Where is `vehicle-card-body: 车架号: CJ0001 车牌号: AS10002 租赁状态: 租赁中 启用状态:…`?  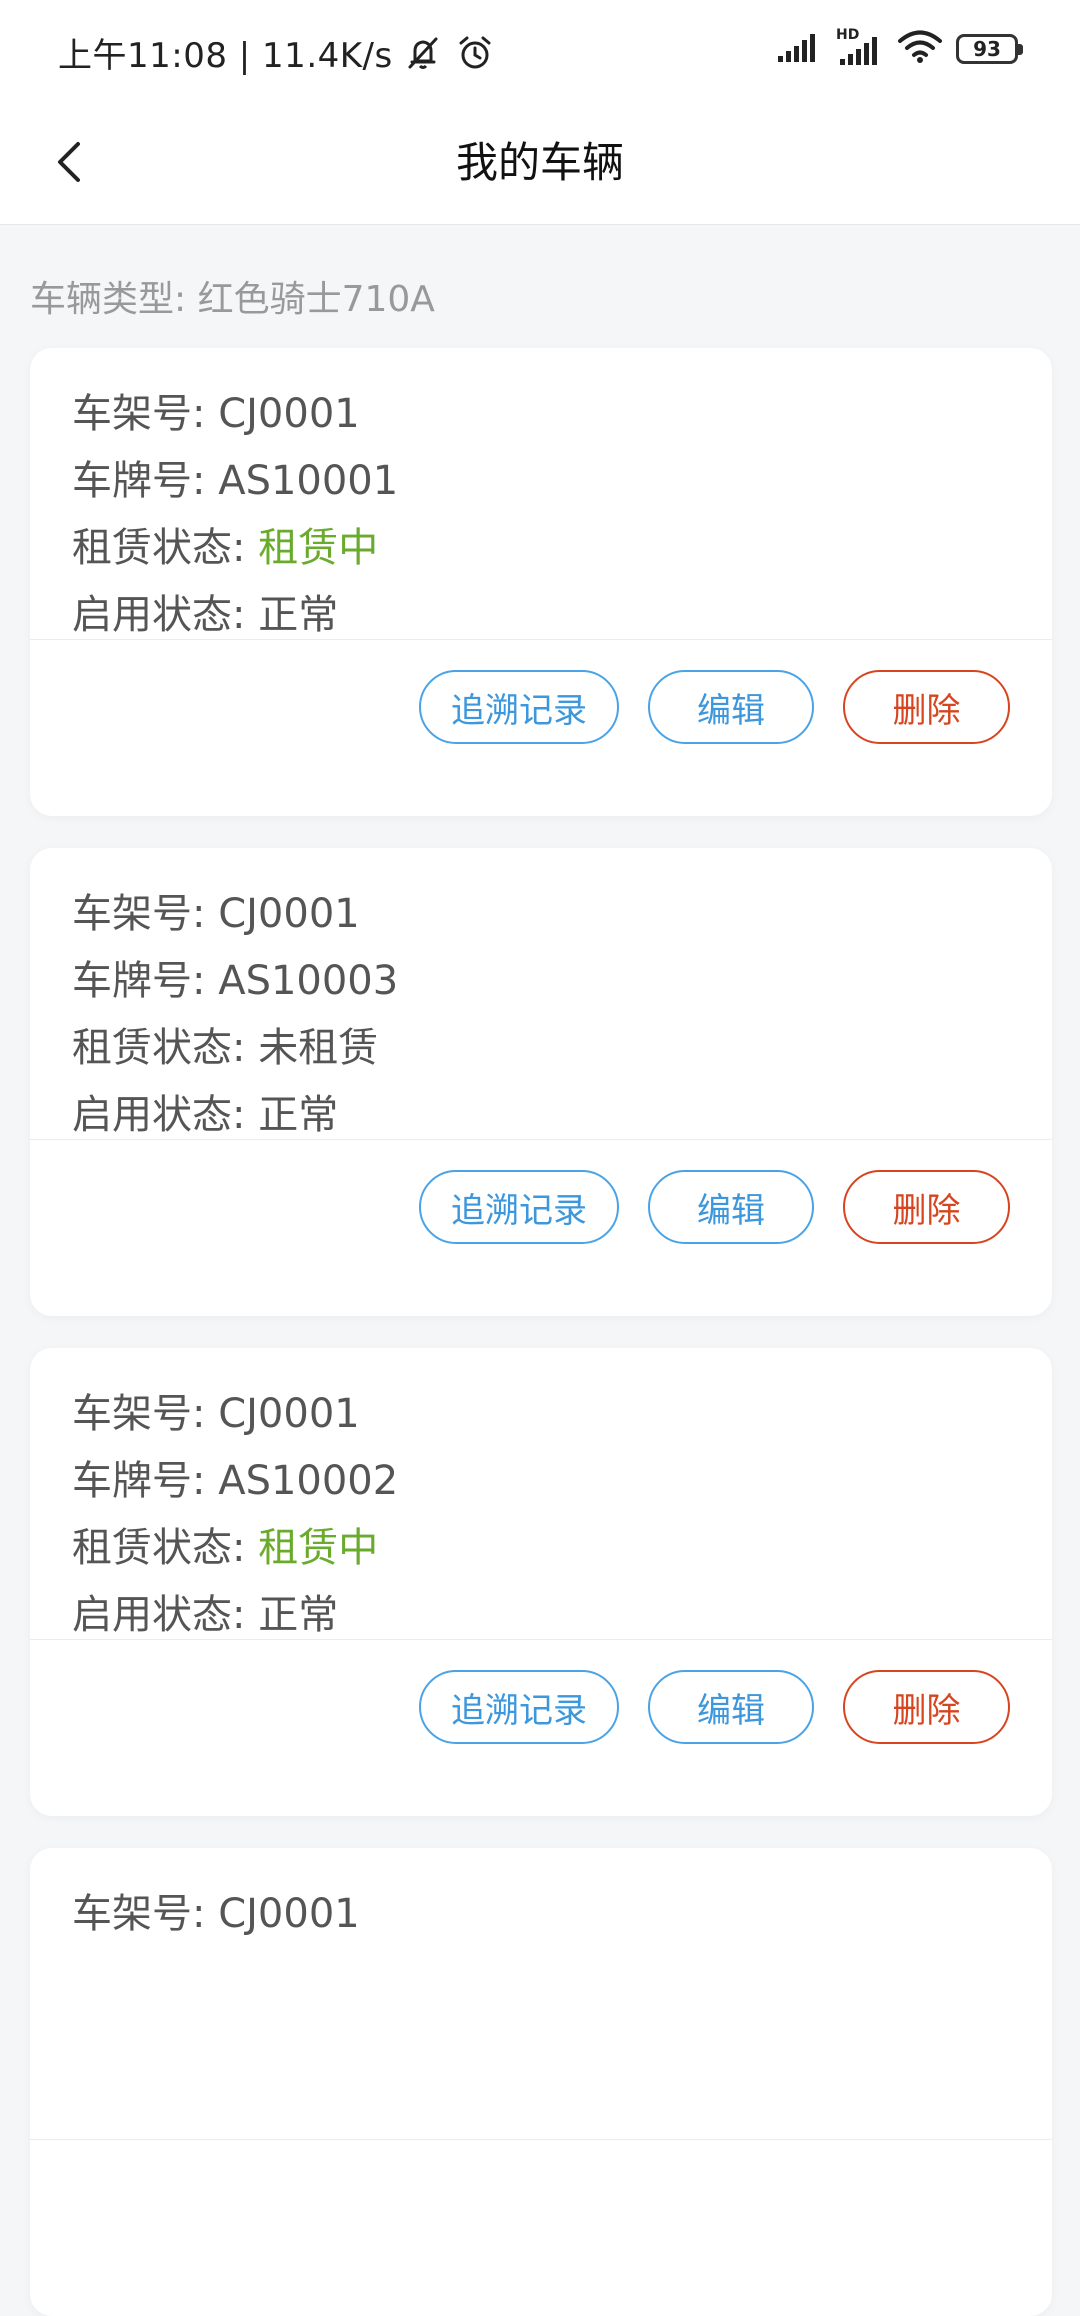
vehicle-card-body: 车架号: CJ0001 车牌号: AS10002 租赁状态: 租赁中 启用状态:… is located at coordinates (541, 1494).